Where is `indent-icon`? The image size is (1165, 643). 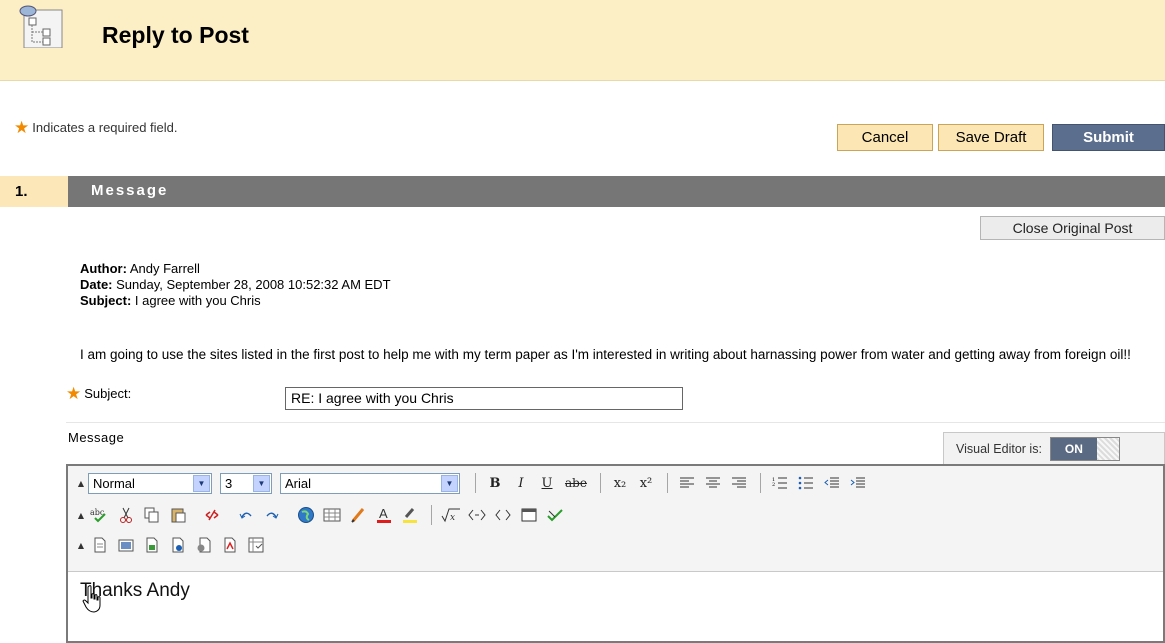 indent-icon is located at coordinates (858, 483).